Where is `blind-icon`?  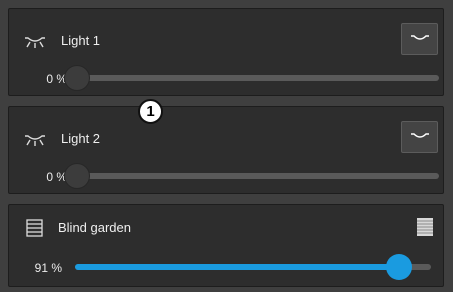 blind-icon is located at coordinates (34, 228).